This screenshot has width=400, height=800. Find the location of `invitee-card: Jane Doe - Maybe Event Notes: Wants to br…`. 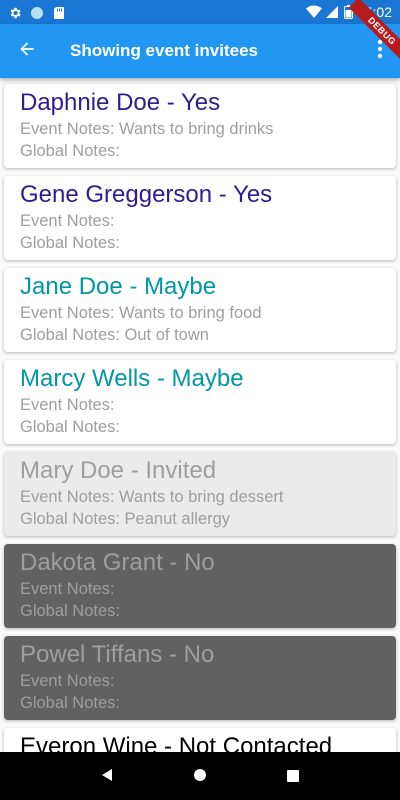

invitee-card: Jane Doe - Maybe Event Notes: Wants to br… is located at coordinates (200, 310).